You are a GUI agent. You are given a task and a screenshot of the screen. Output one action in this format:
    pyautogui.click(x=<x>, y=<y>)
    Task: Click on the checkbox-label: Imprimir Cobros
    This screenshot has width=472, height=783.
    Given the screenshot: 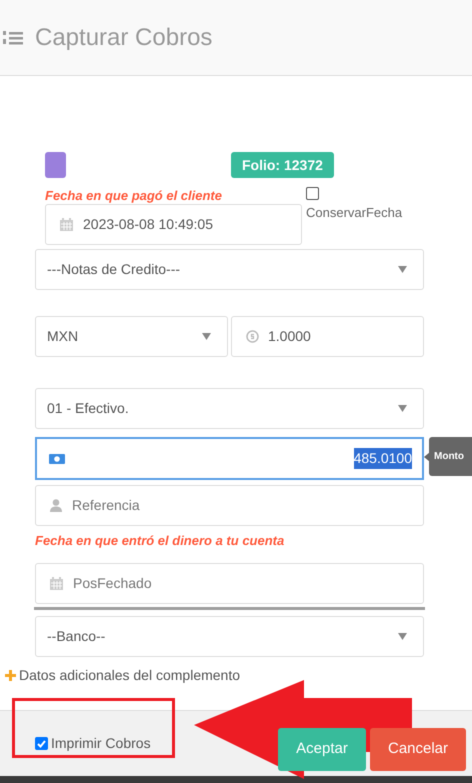 What is the action you would take?
    pyautogui.click(x=101, y=743)
    